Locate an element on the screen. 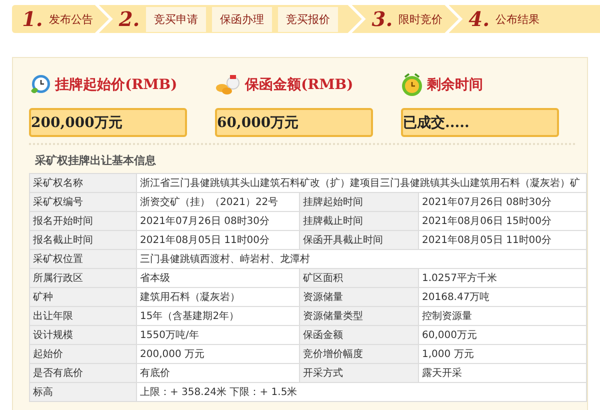 The image size is (600, 410). value-cell: 200,000 万元 is located at coordinates (218, 354).